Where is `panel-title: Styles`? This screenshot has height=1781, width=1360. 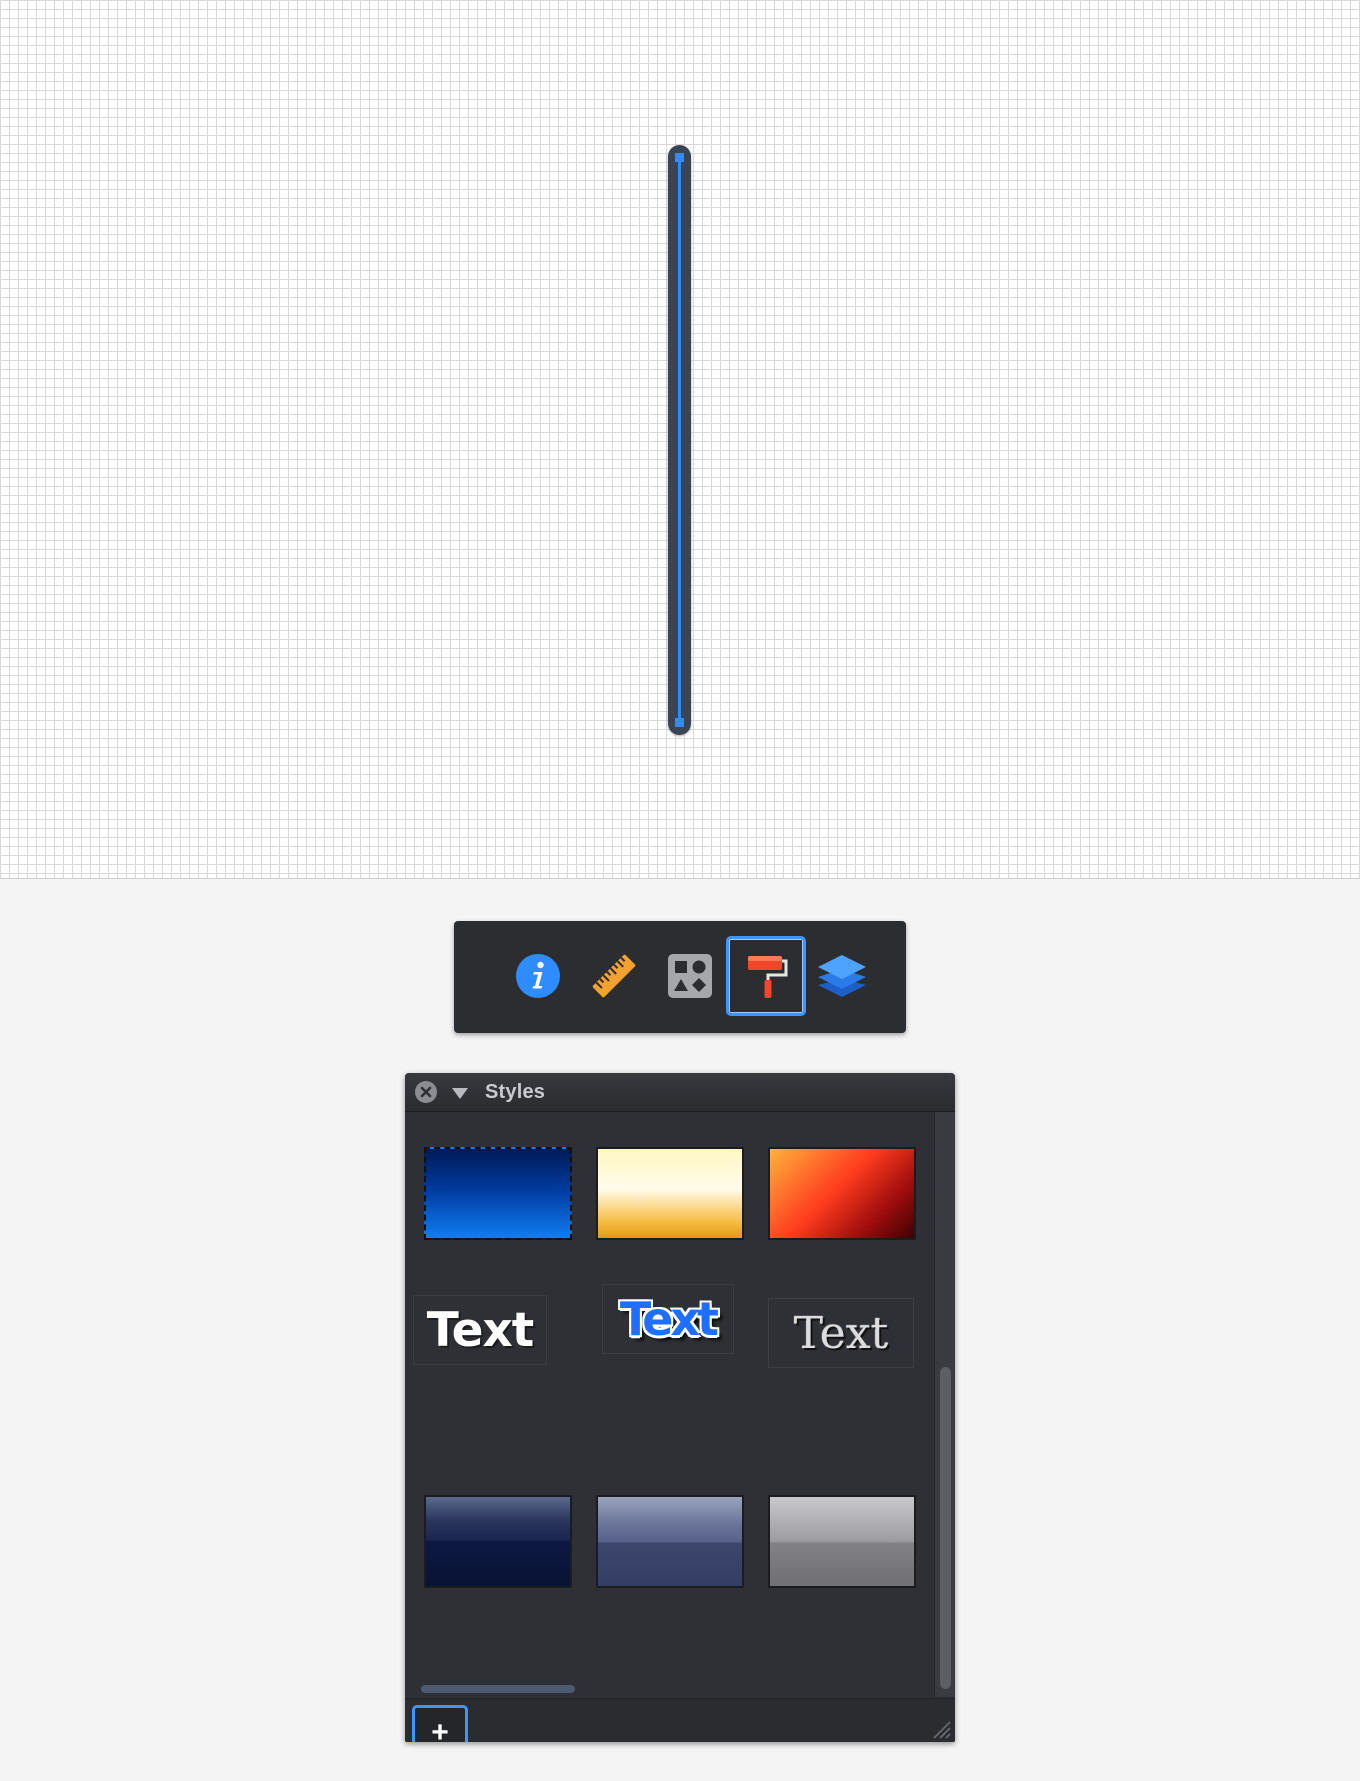
panel-title: Styles is located at coordinates (515, 1092).